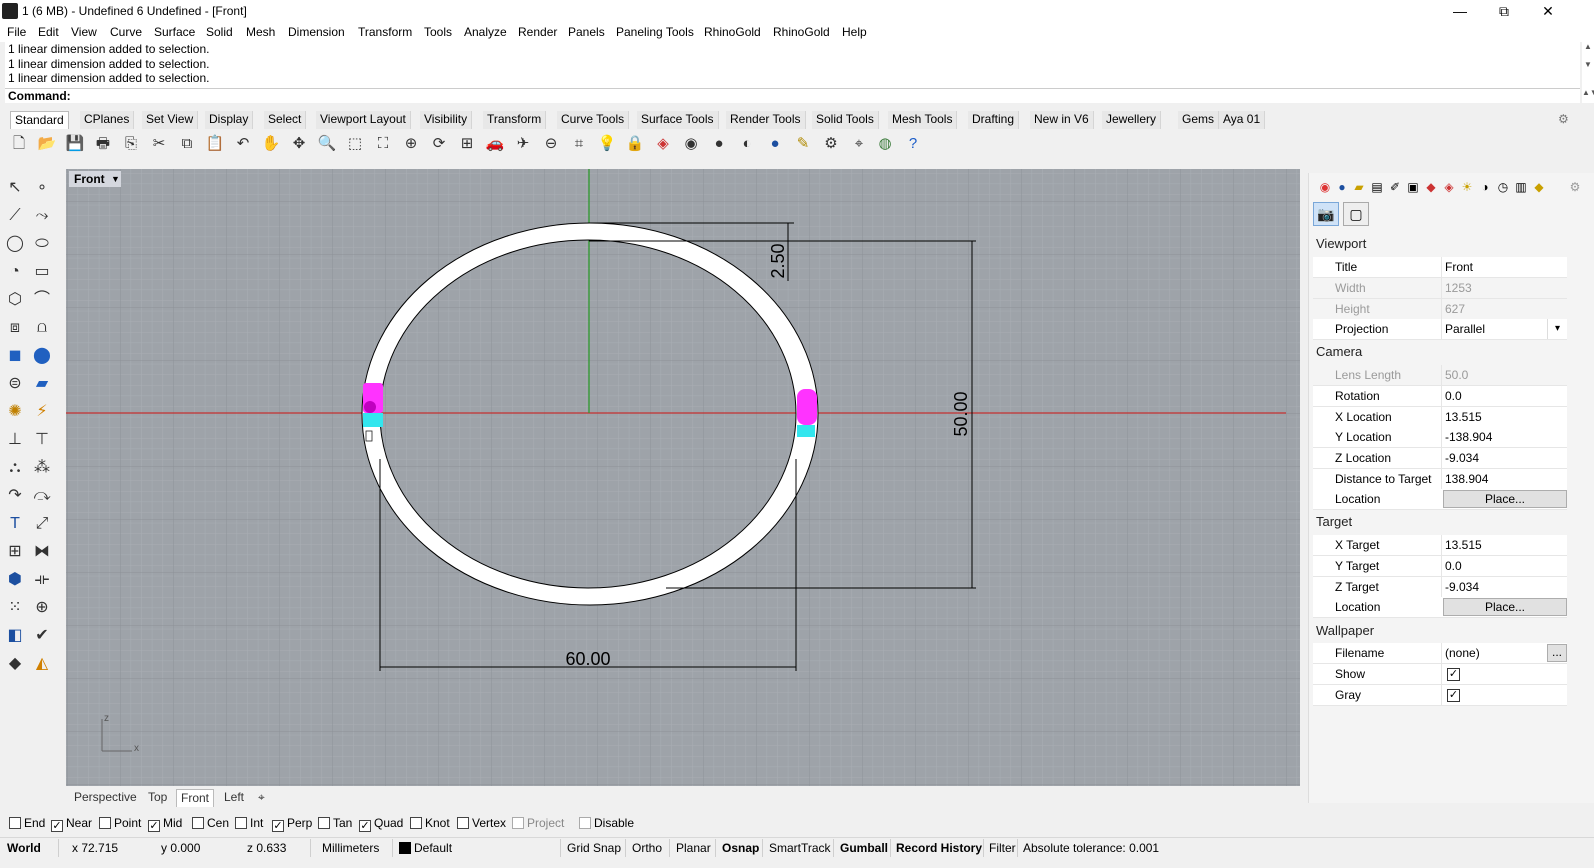  Describe the element at coordinates (75, 144) in the screenshot. I see `save-icon: 💾` at that location.